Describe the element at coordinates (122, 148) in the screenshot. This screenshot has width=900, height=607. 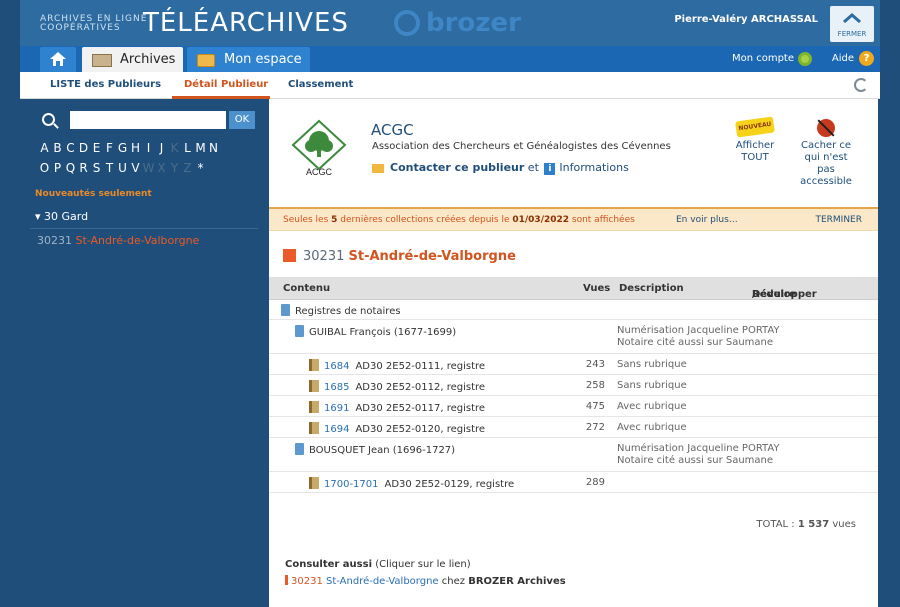
I see `alphabet-letter-g: G` at that location.